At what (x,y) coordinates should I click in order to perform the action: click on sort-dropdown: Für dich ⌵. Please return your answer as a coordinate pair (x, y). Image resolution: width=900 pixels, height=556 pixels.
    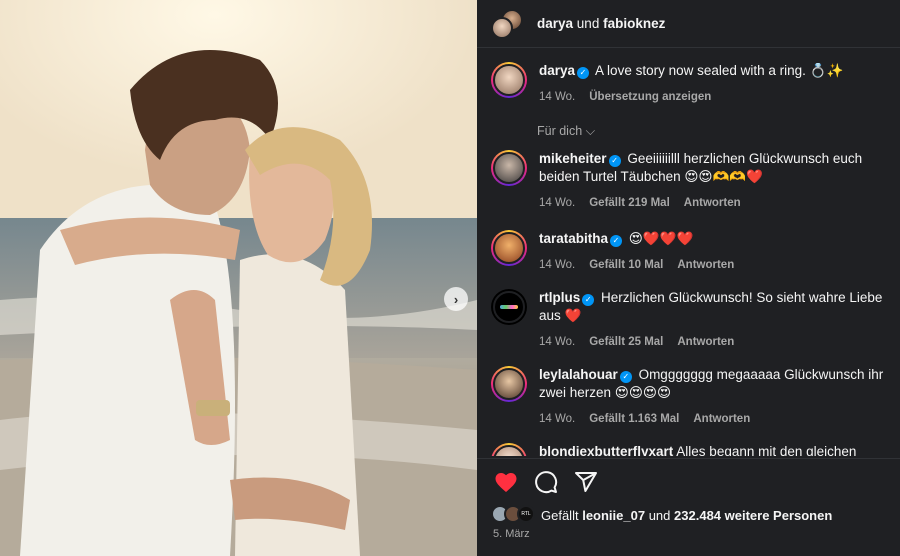
    Looking at the image, I should click on (566, 131).